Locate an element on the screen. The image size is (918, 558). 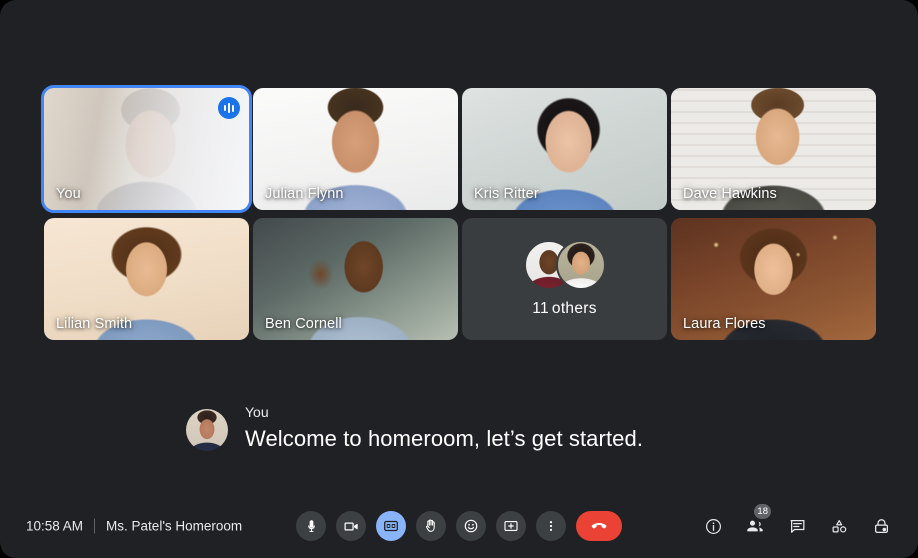
right-controls: 18 is located at coordinates (797, 522).